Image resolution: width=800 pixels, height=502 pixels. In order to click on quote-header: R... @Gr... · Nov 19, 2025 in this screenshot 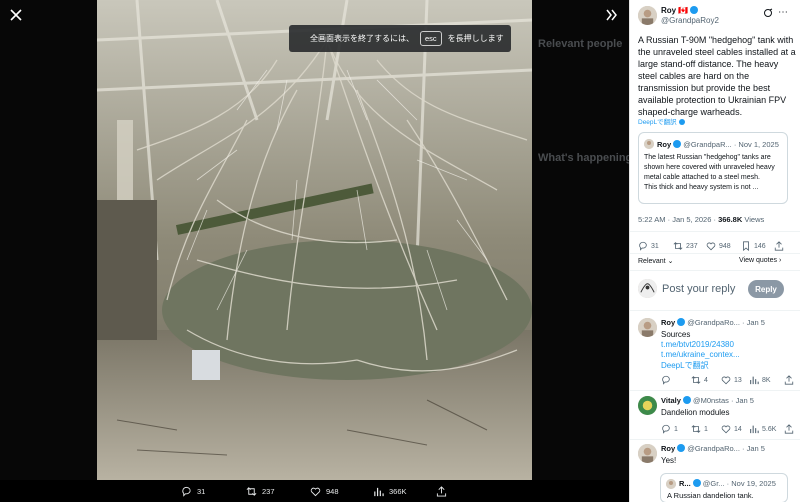, I will do `click(727, 483)`.